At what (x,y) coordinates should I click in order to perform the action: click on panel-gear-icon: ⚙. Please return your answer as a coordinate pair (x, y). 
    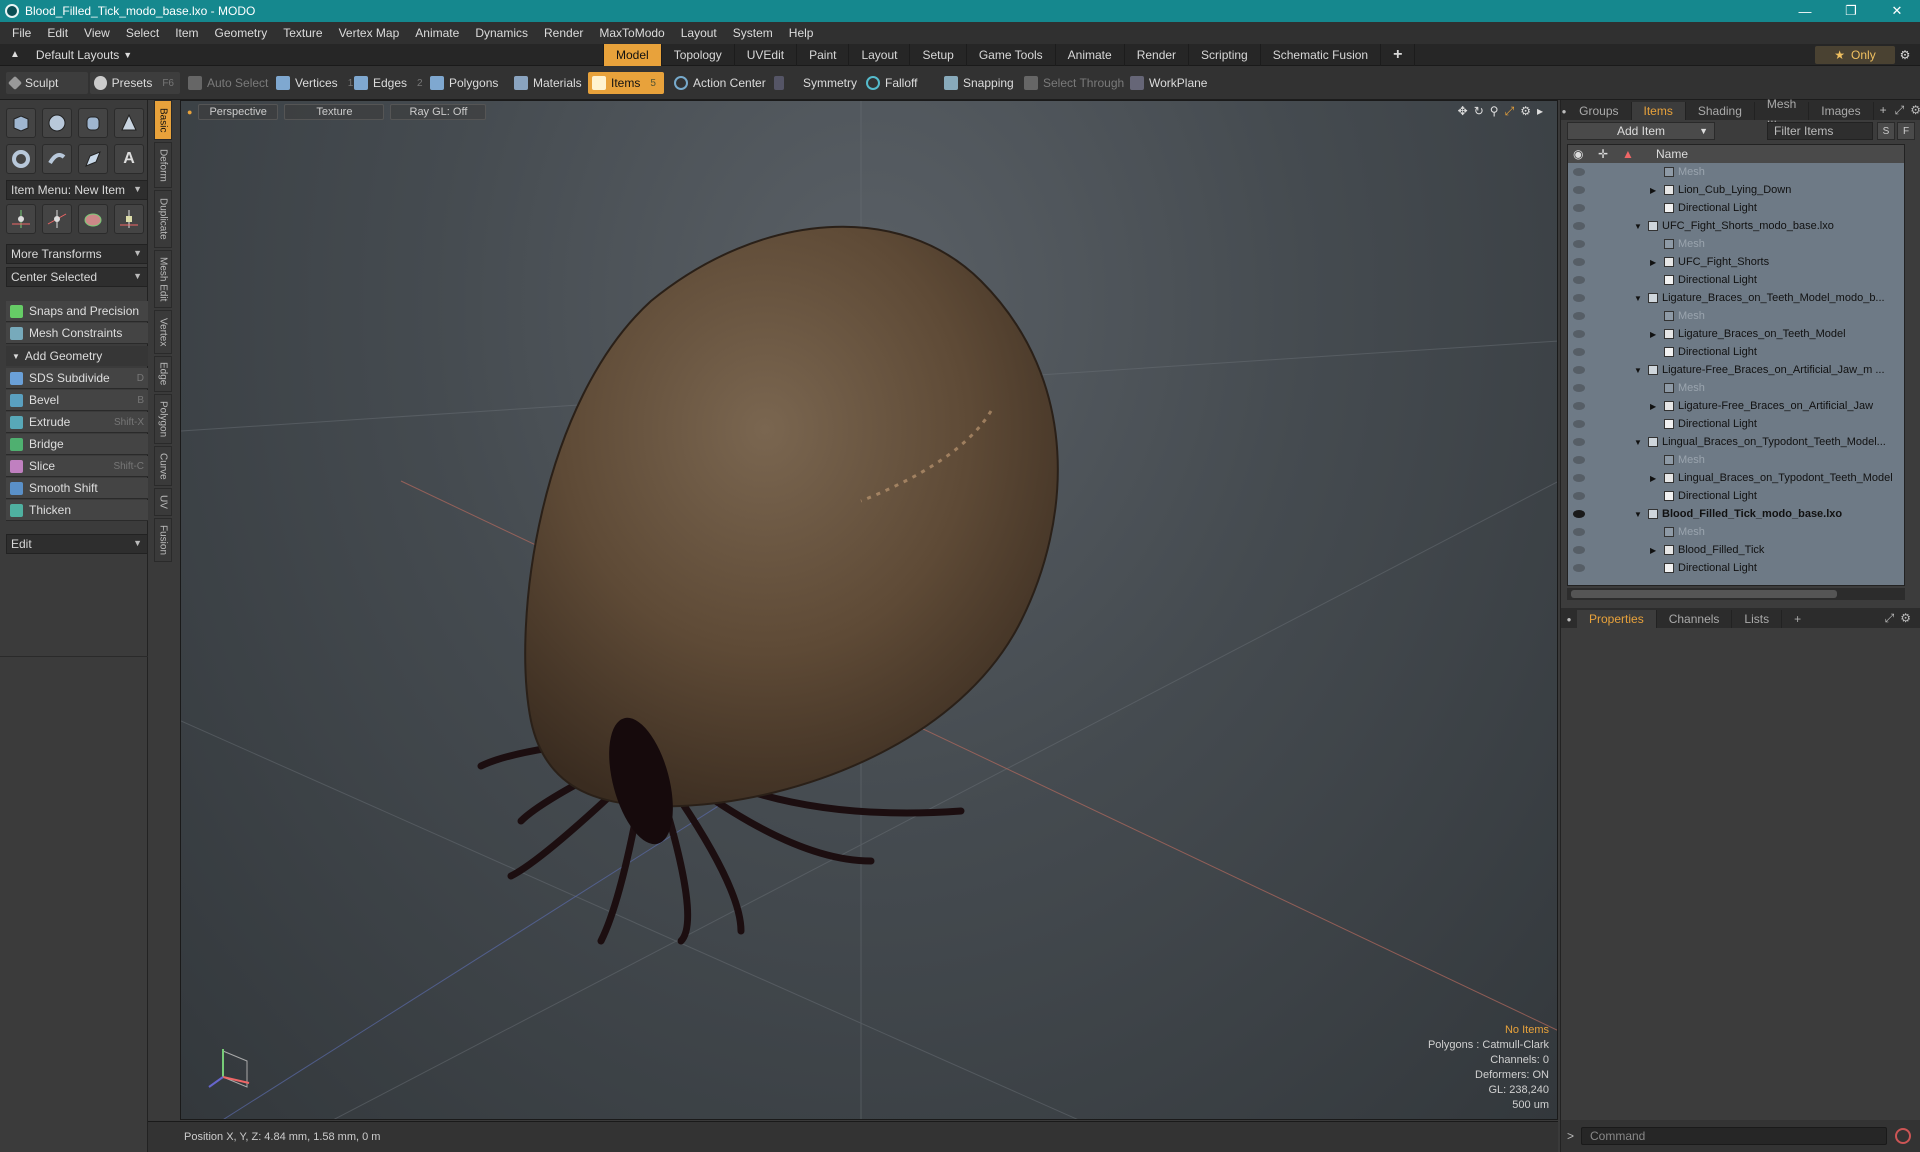
    Looking at the image, I should click on (1915, 110).